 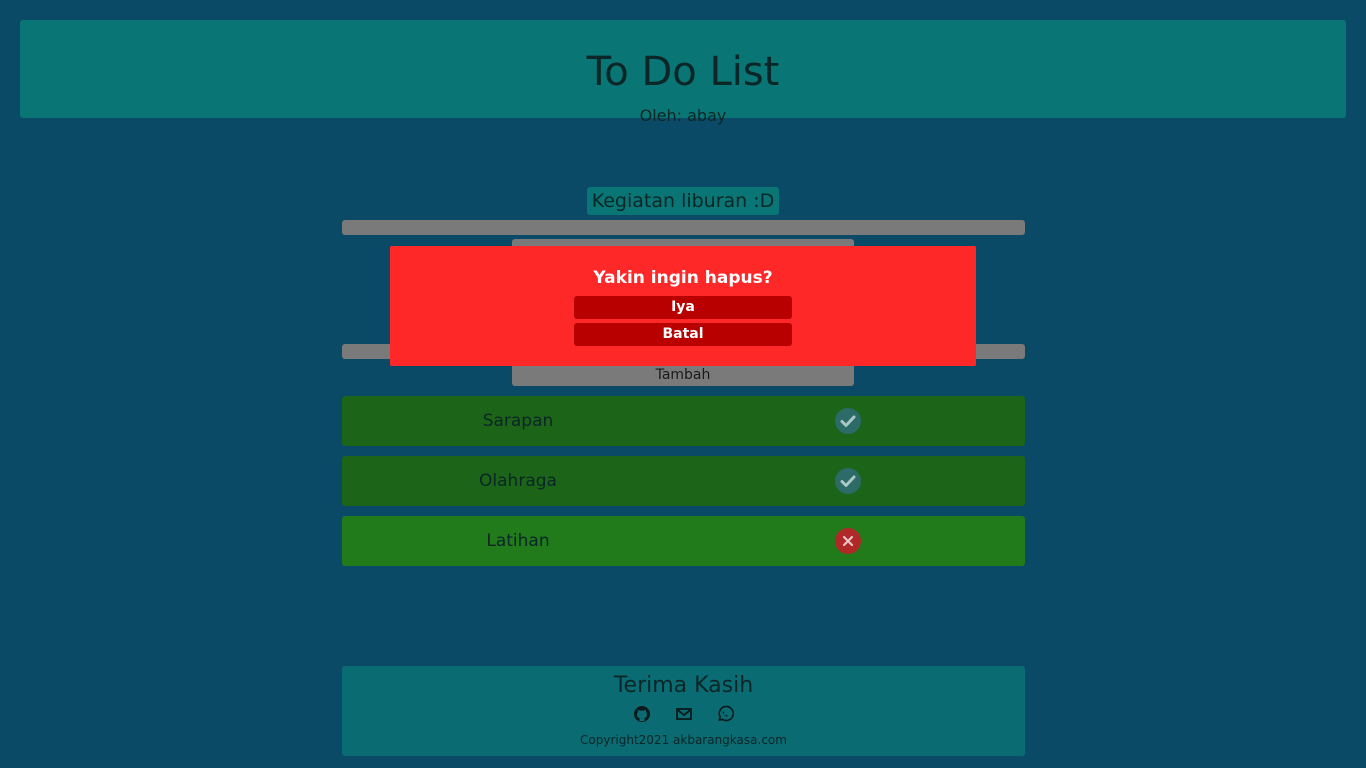 What do you see at coordinates (683, 685) in the screenshot?
I see `footer-thanks: Terima Kasih` at bounding box center [683, 685].